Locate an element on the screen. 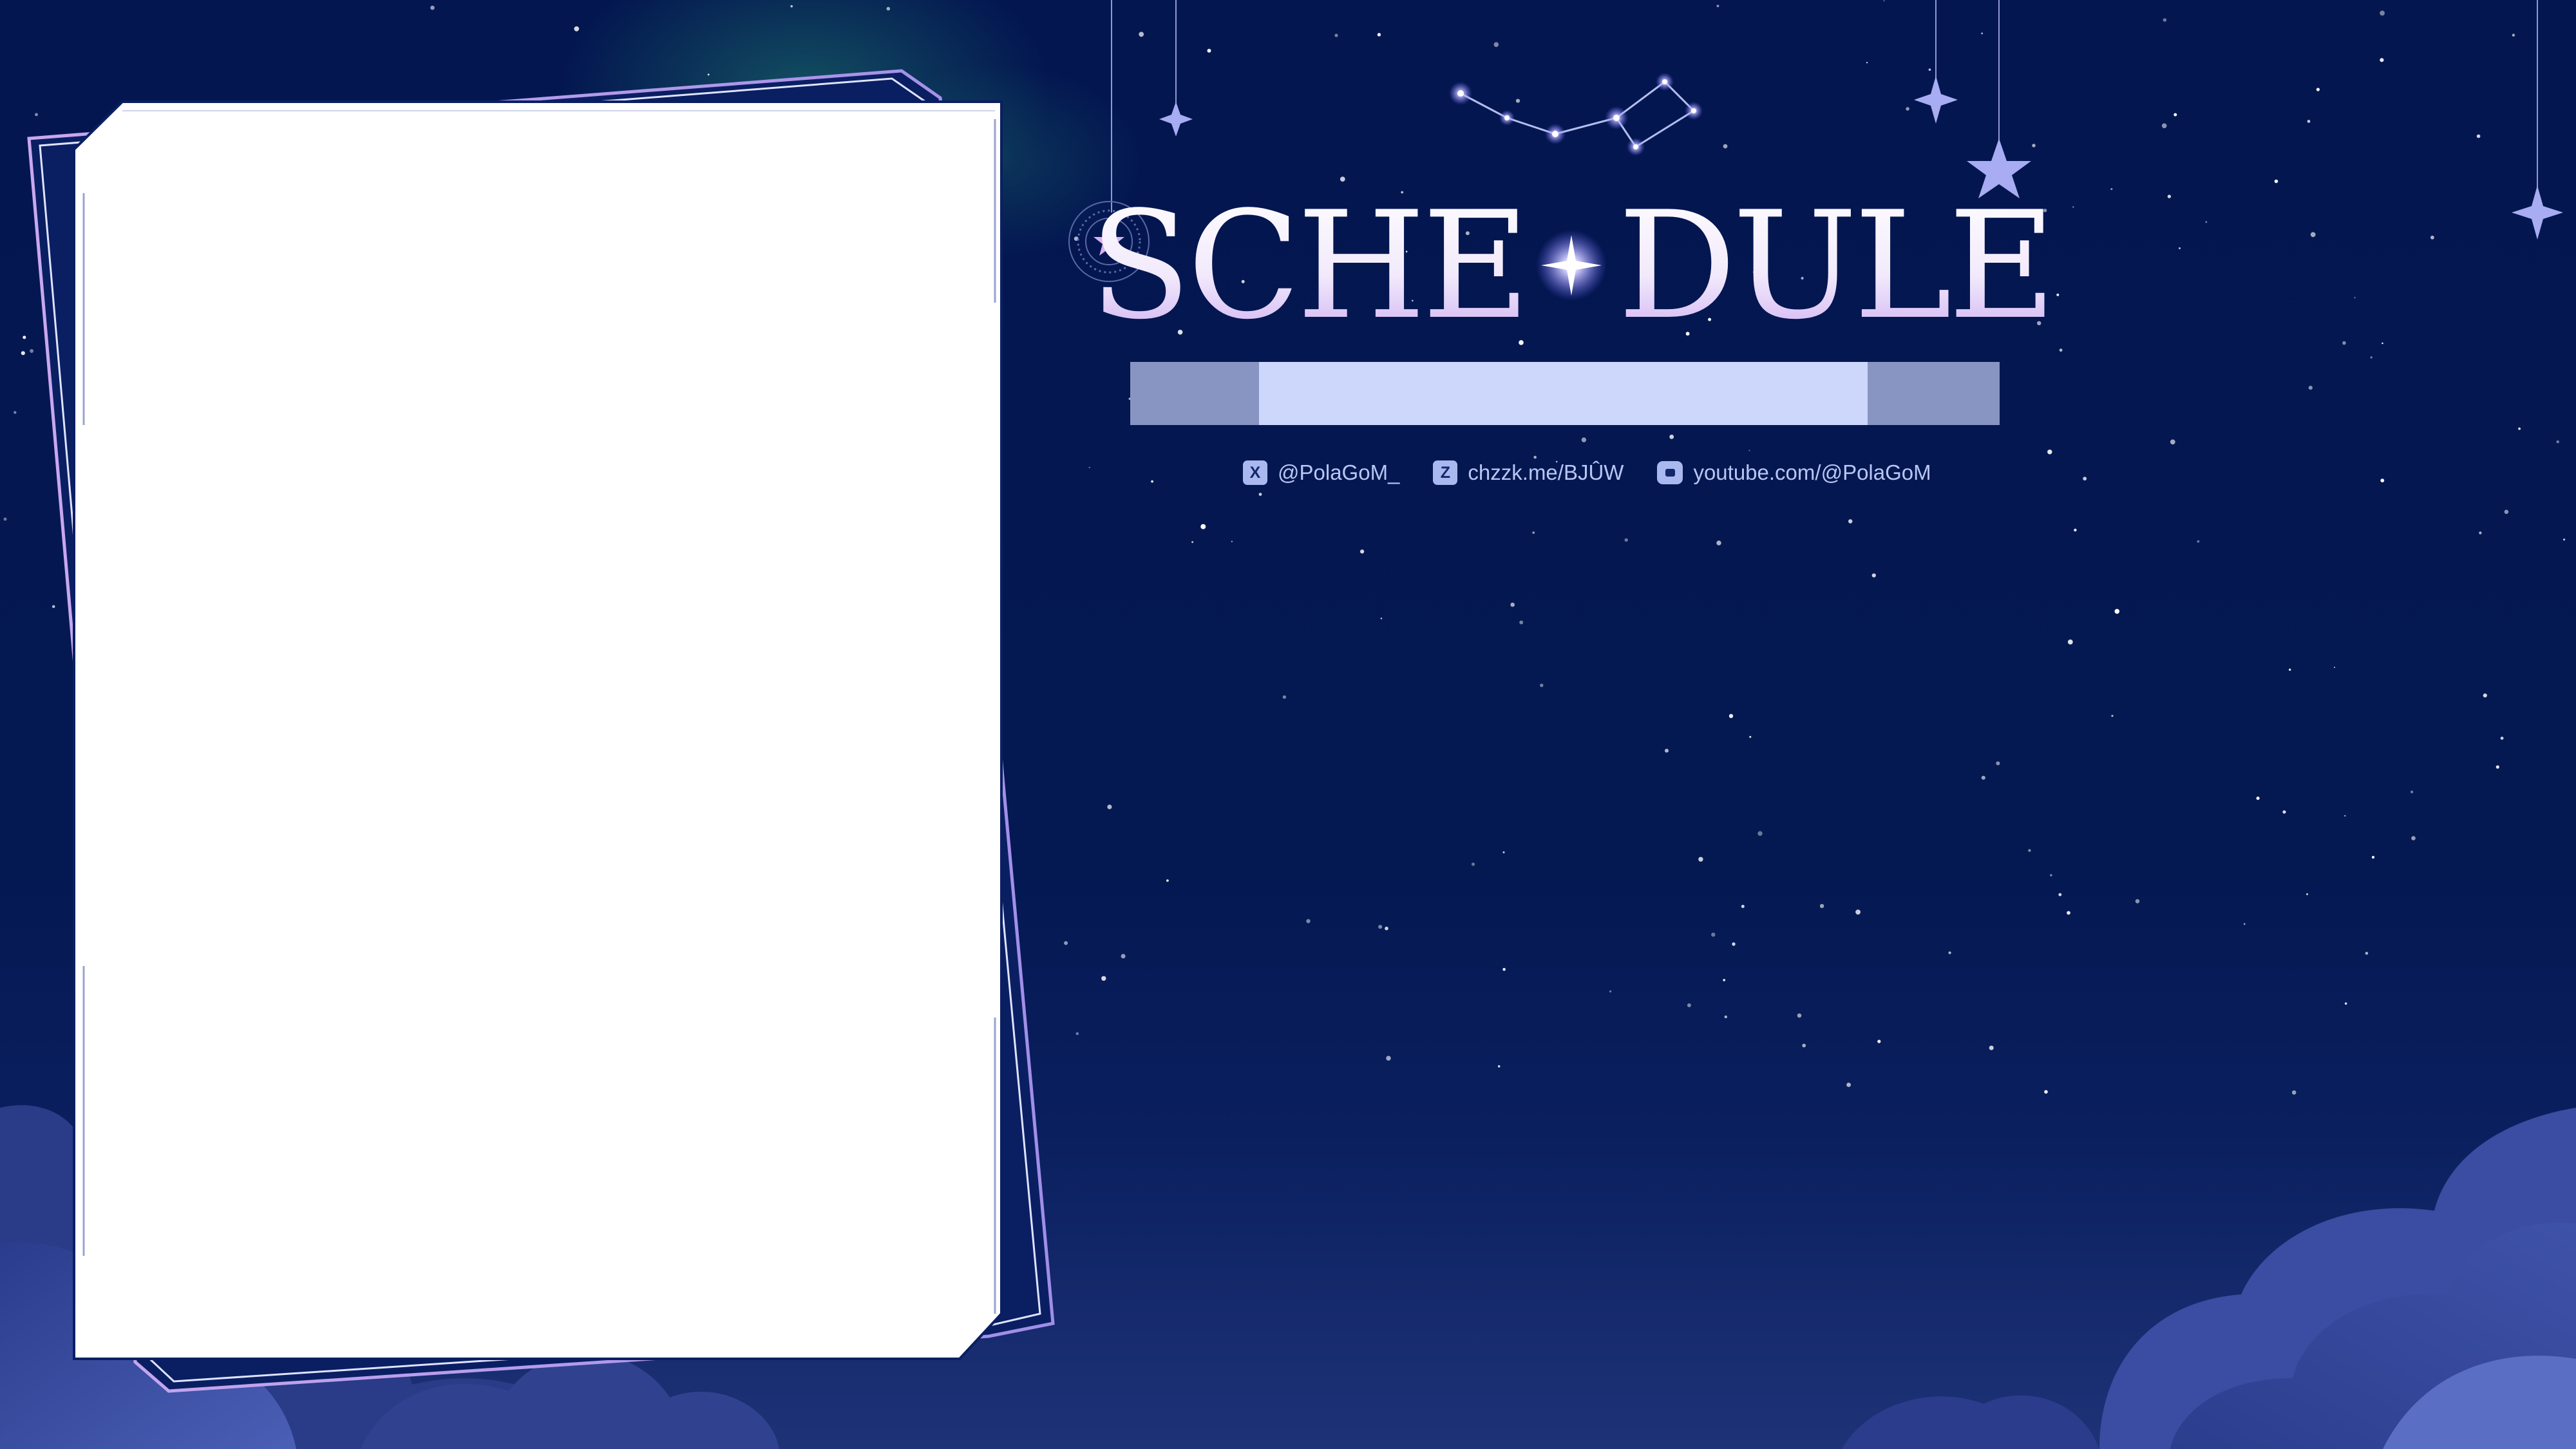  chzzk-logo-icon: Z is located at coordinates (1446, 473).